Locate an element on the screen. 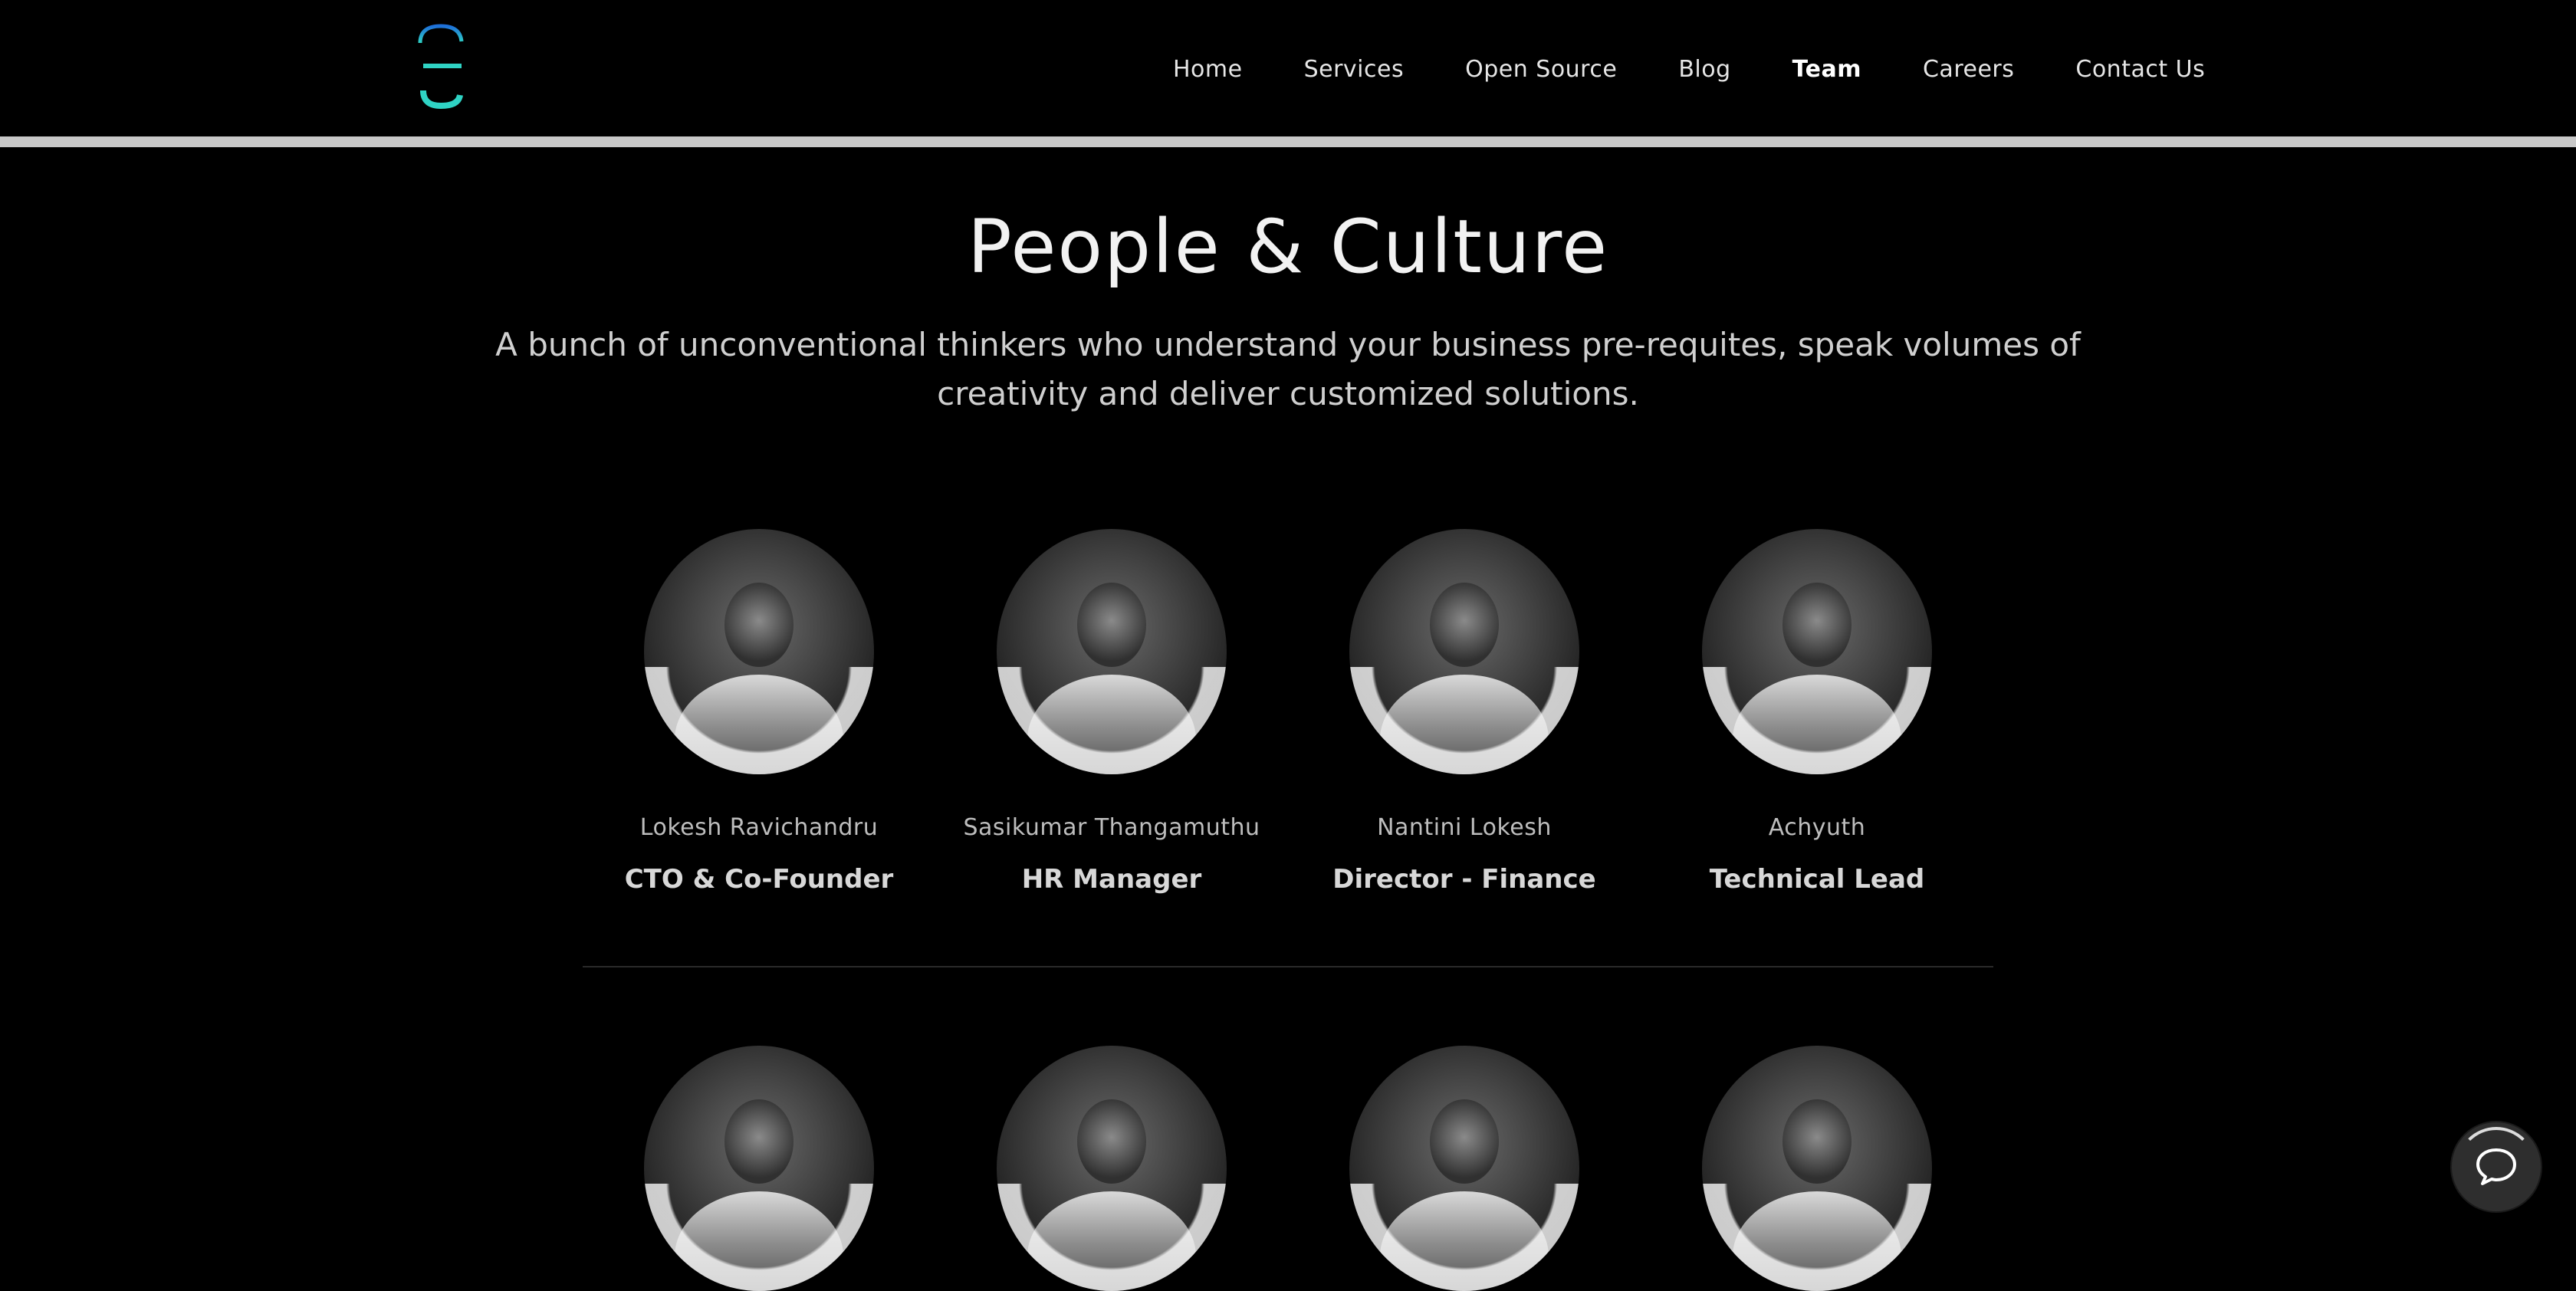 This screenshot has width=2576, height=1291. nav-home: Home is located at coordinates (1208, 70).